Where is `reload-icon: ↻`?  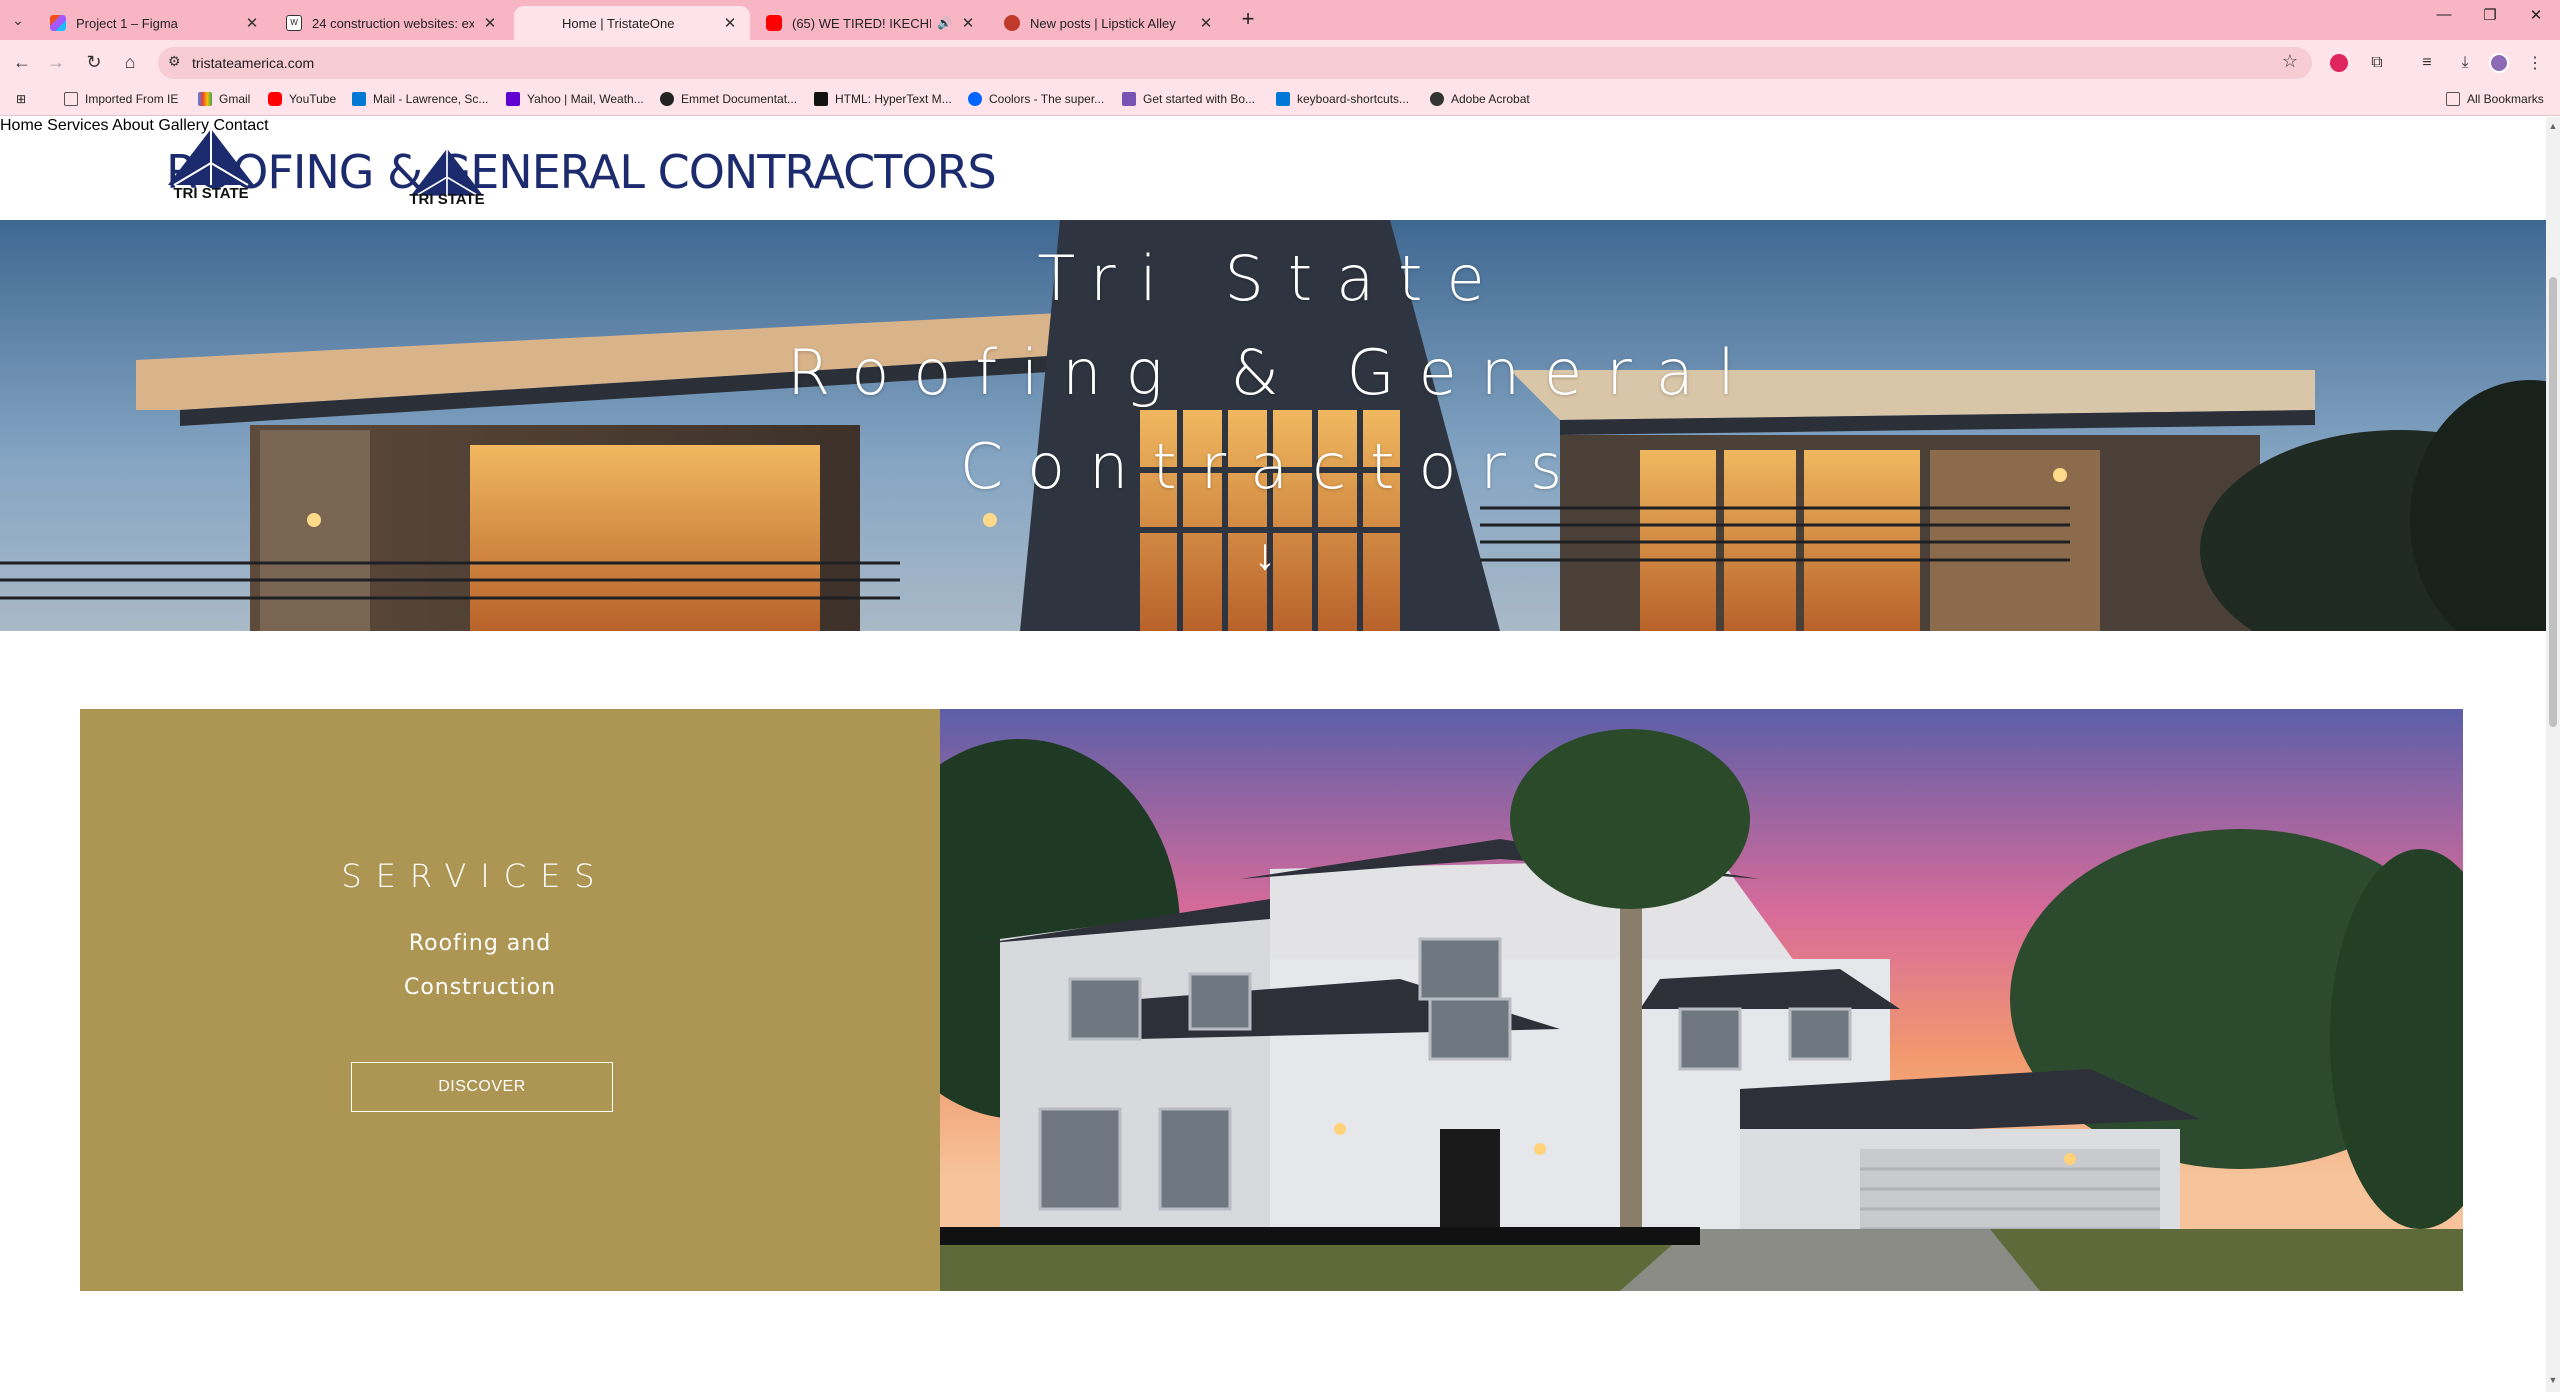
reload-icon: ↻ is located at coordinates (94, 62).